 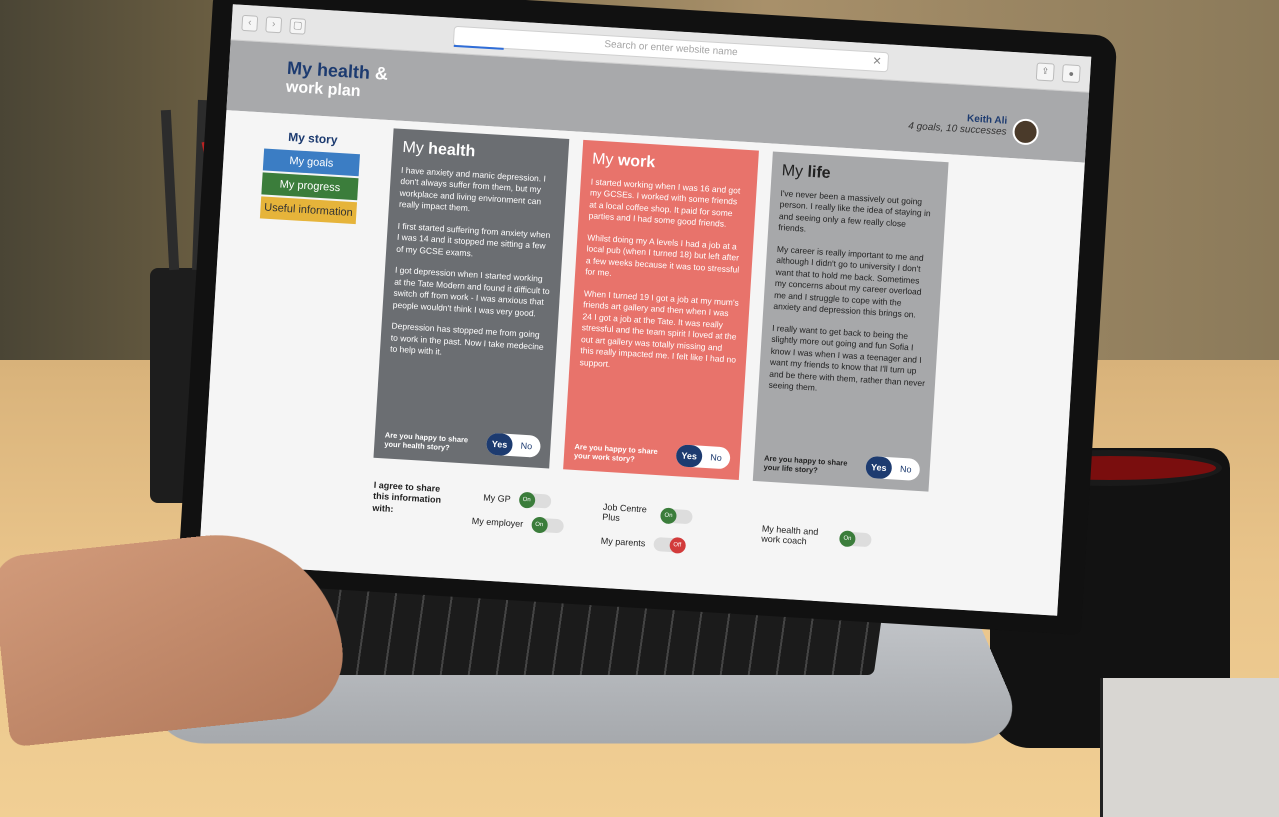 I want to click on health-yes-option: Yes, so click(x=499, y=444).